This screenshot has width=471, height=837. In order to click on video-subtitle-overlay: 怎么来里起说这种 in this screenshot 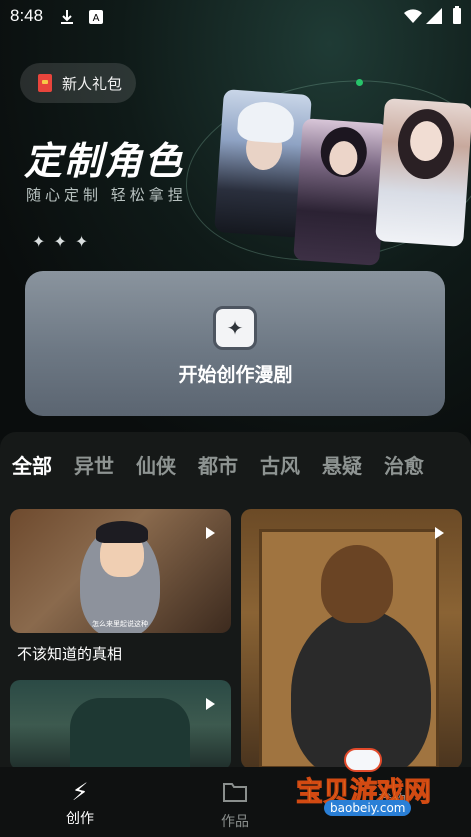, I will do `click(120, 624)`.